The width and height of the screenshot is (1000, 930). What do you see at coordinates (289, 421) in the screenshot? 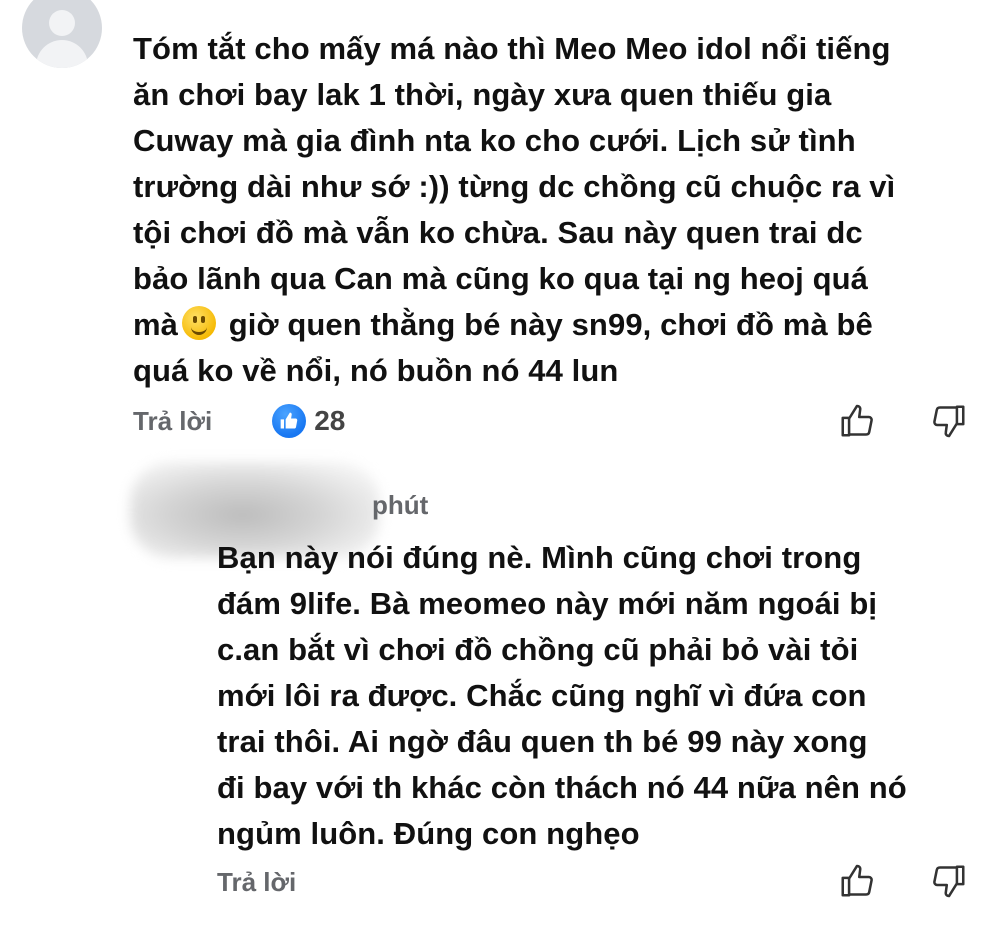
I see `like-reaction-icon` at bounding box center [289, 421].